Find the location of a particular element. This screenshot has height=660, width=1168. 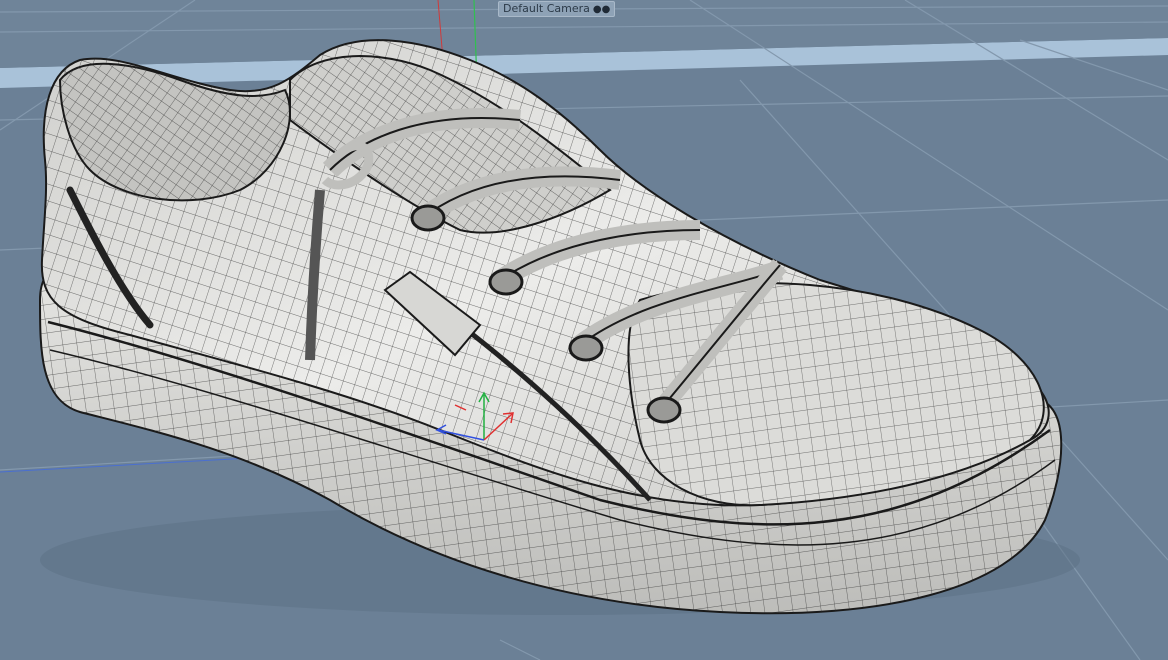

camera-name: Default Camera is located at coordinates (546, 8).